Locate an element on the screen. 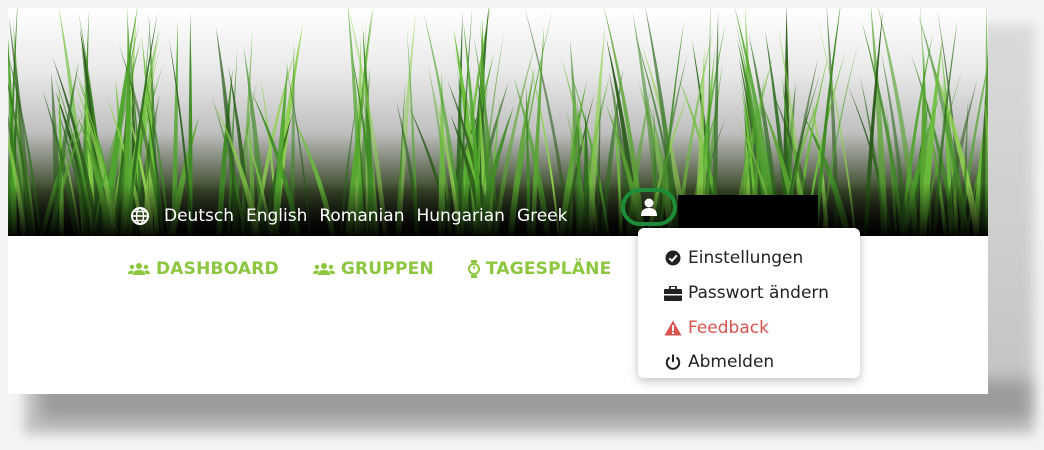 This screenshot has width=1044, height=450. briefcase-icon is located at coordinates (673, 293).